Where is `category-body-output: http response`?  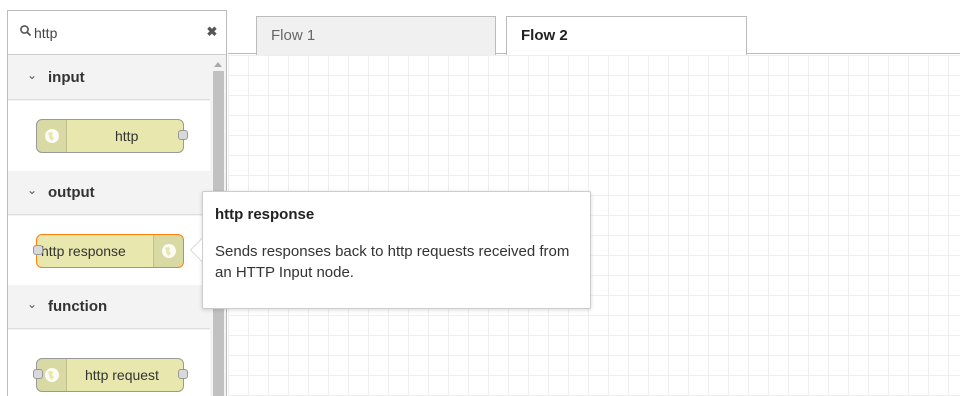 category-body-output: http response is located at coordinates (109, 250).